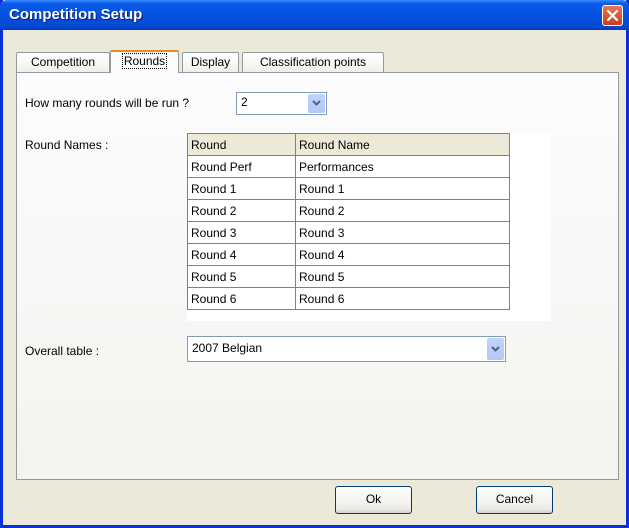  I want to click on overall-table-label: Overall table :, so click(62, 351).